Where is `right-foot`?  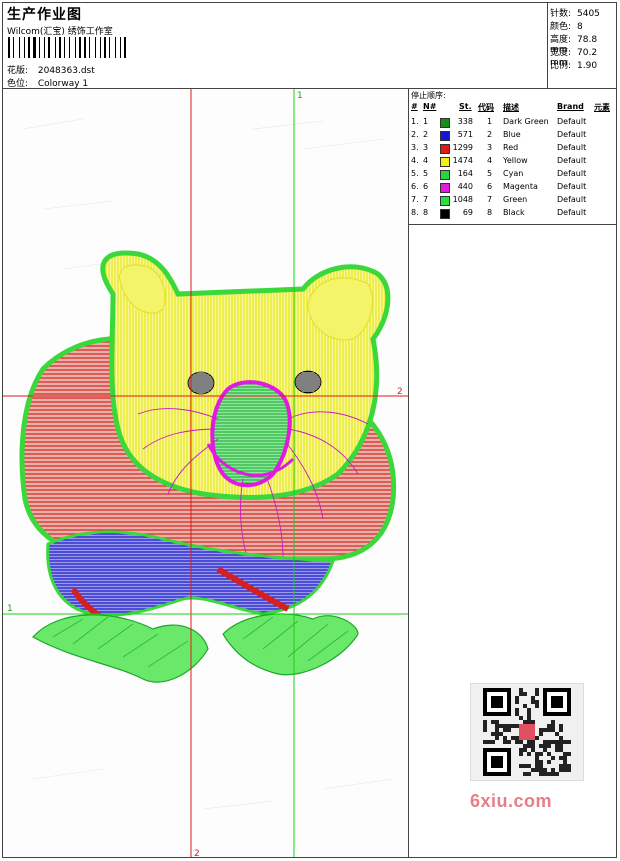 right-foot is located at coordinates (290, 644).